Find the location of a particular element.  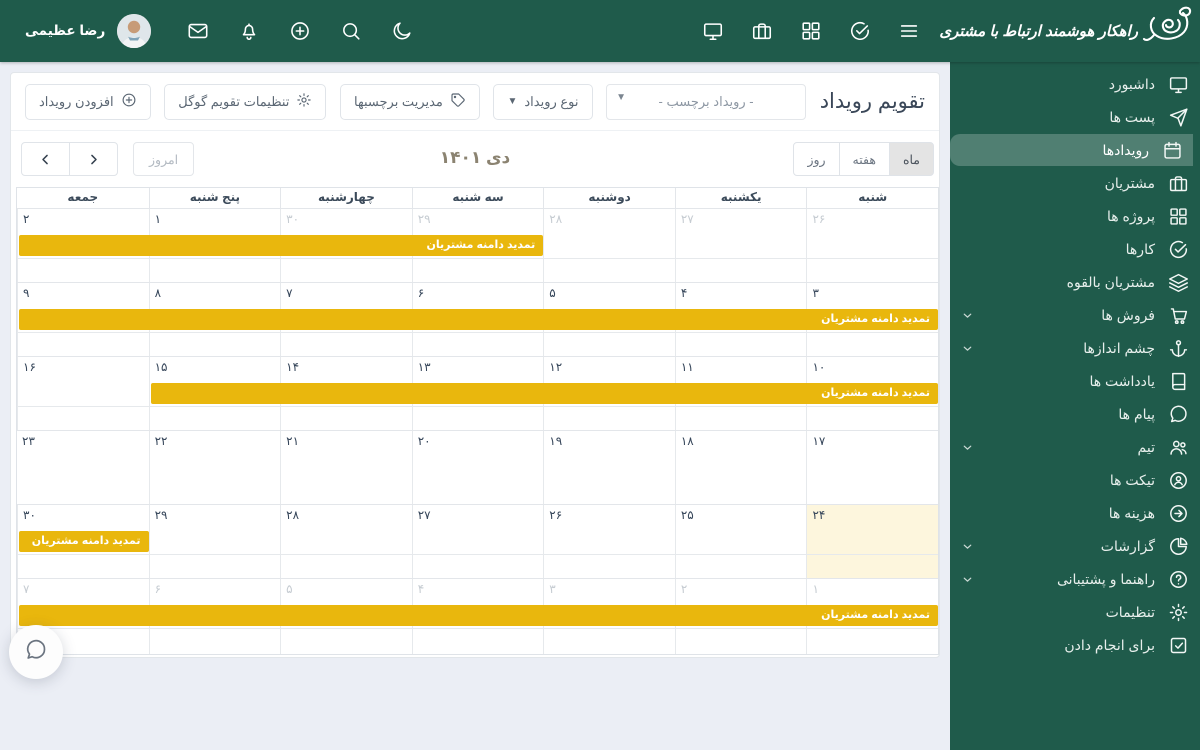

day-number: ۲۹ is located at coordinates (161, 515).